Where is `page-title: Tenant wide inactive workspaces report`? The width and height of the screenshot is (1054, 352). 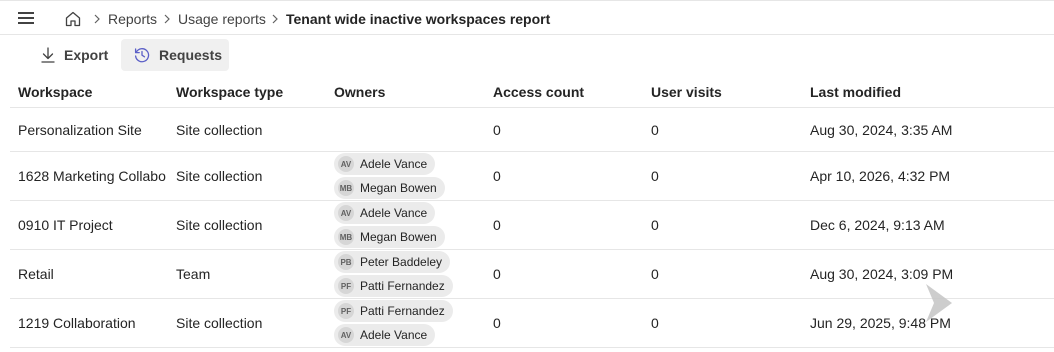
page-title: Tenant wide inactive workspaces report is located at coordinates (418, 19).